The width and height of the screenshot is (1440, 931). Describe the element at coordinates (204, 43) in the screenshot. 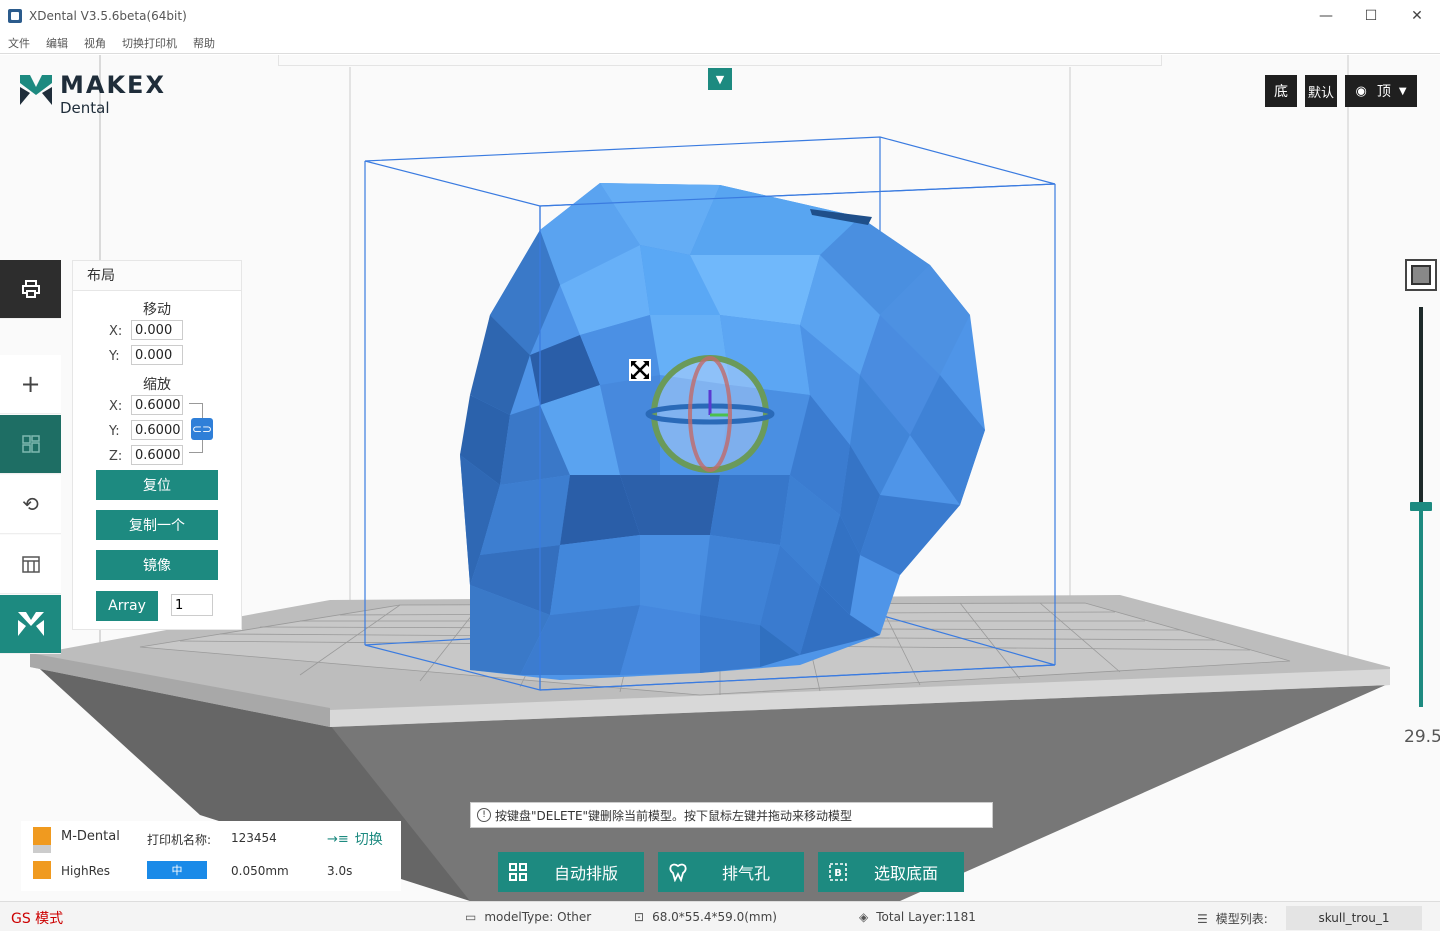

I see `menu-help: 帮助` at that location.